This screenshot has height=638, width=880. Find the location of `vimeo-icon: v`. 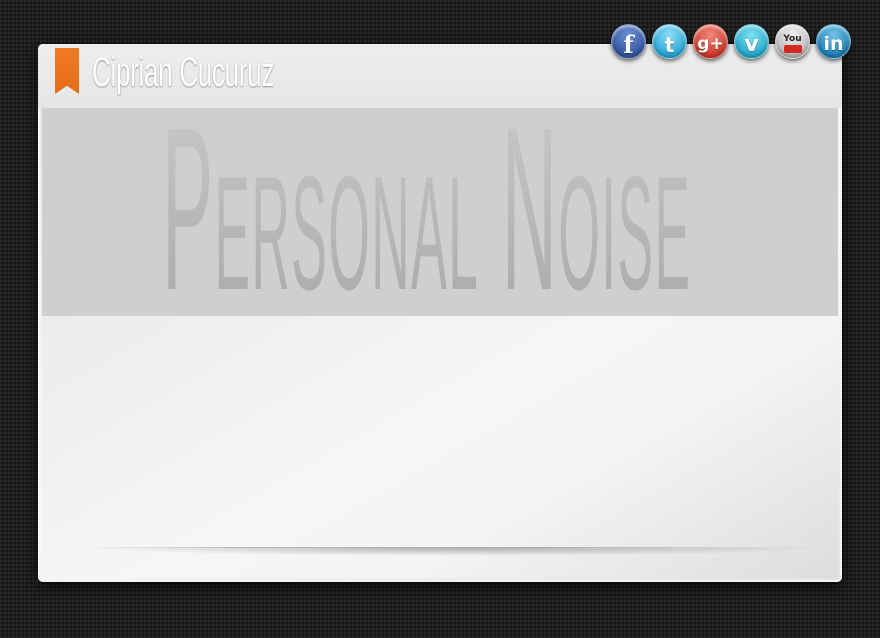

vimeo-icon: v is located at coordinates (751, 41).